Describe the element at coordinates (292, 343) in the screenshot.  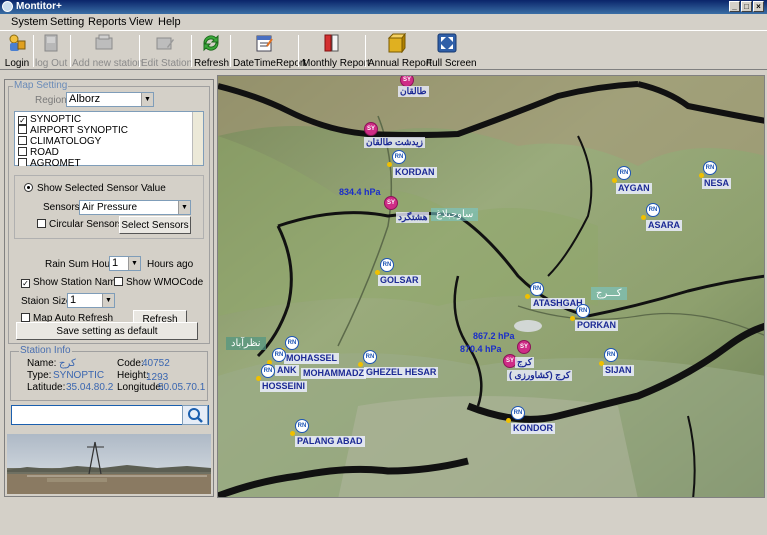
I see `station-icon-mohassel: RN` at that location.